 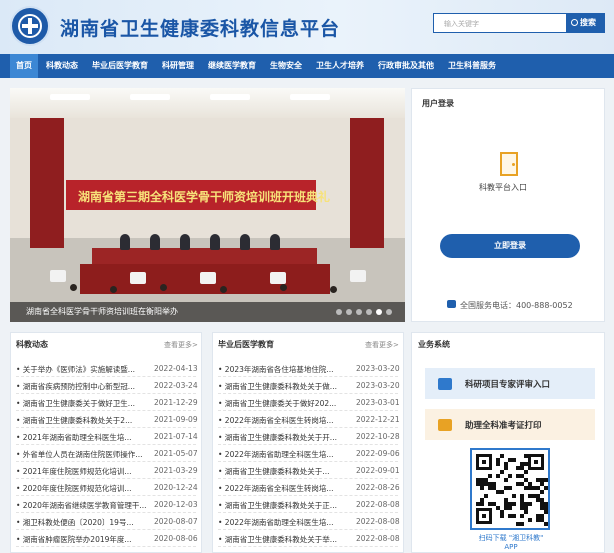 I want to click on list-item: • 湖南省卫生健康委科教处关于正... 2022-08-08, so click(x=309, y=504).